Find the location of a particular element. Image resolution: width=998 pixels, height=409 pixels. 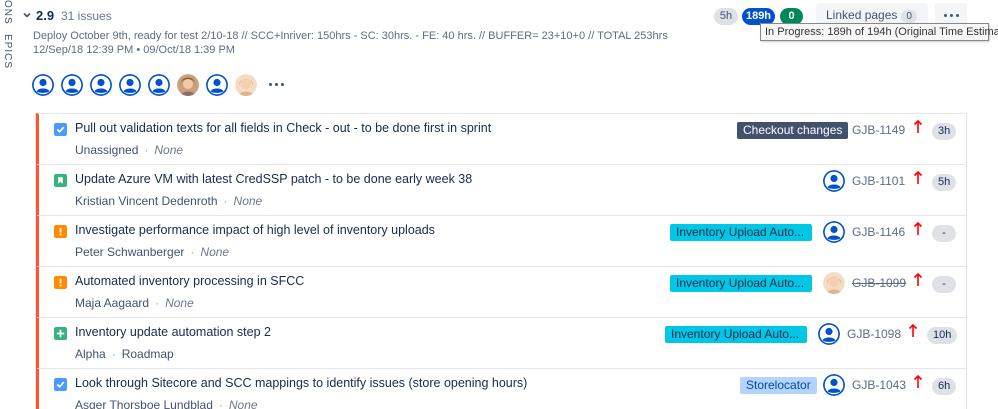

issue-meta: Unassigned · None is located at coordinates (129, 150).